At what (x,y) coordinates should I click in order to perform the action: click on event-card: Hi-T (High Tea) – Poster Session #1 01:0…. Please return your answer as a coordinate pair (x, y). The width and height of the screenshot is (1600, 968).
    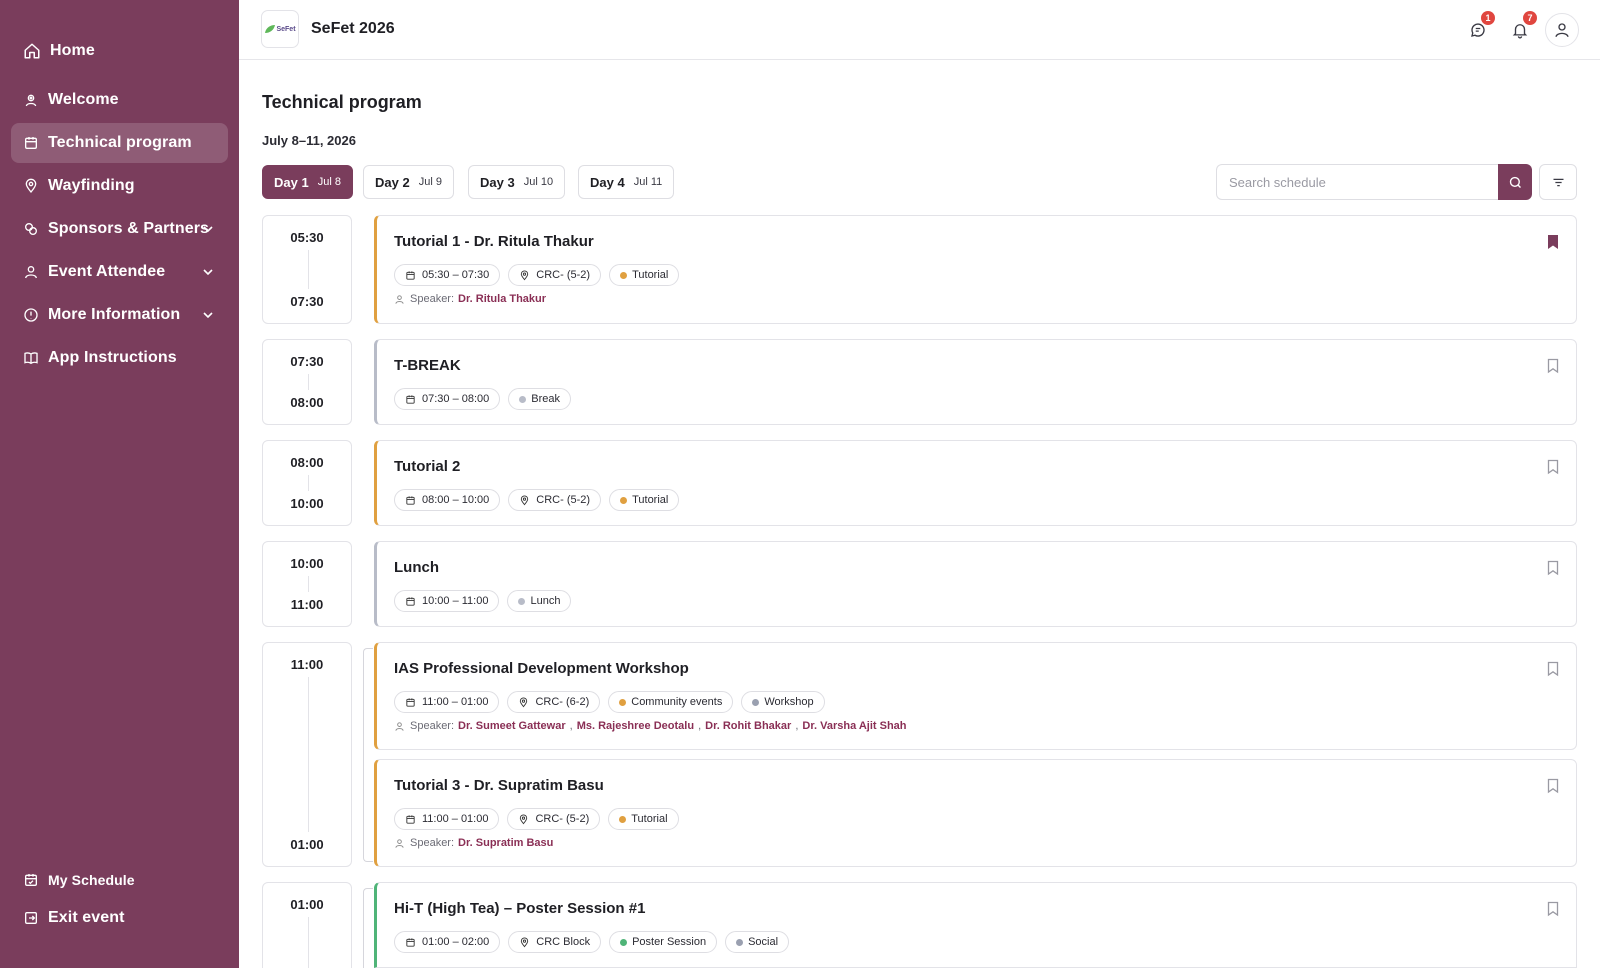
    Looking at the image, I should click on (975, 925).